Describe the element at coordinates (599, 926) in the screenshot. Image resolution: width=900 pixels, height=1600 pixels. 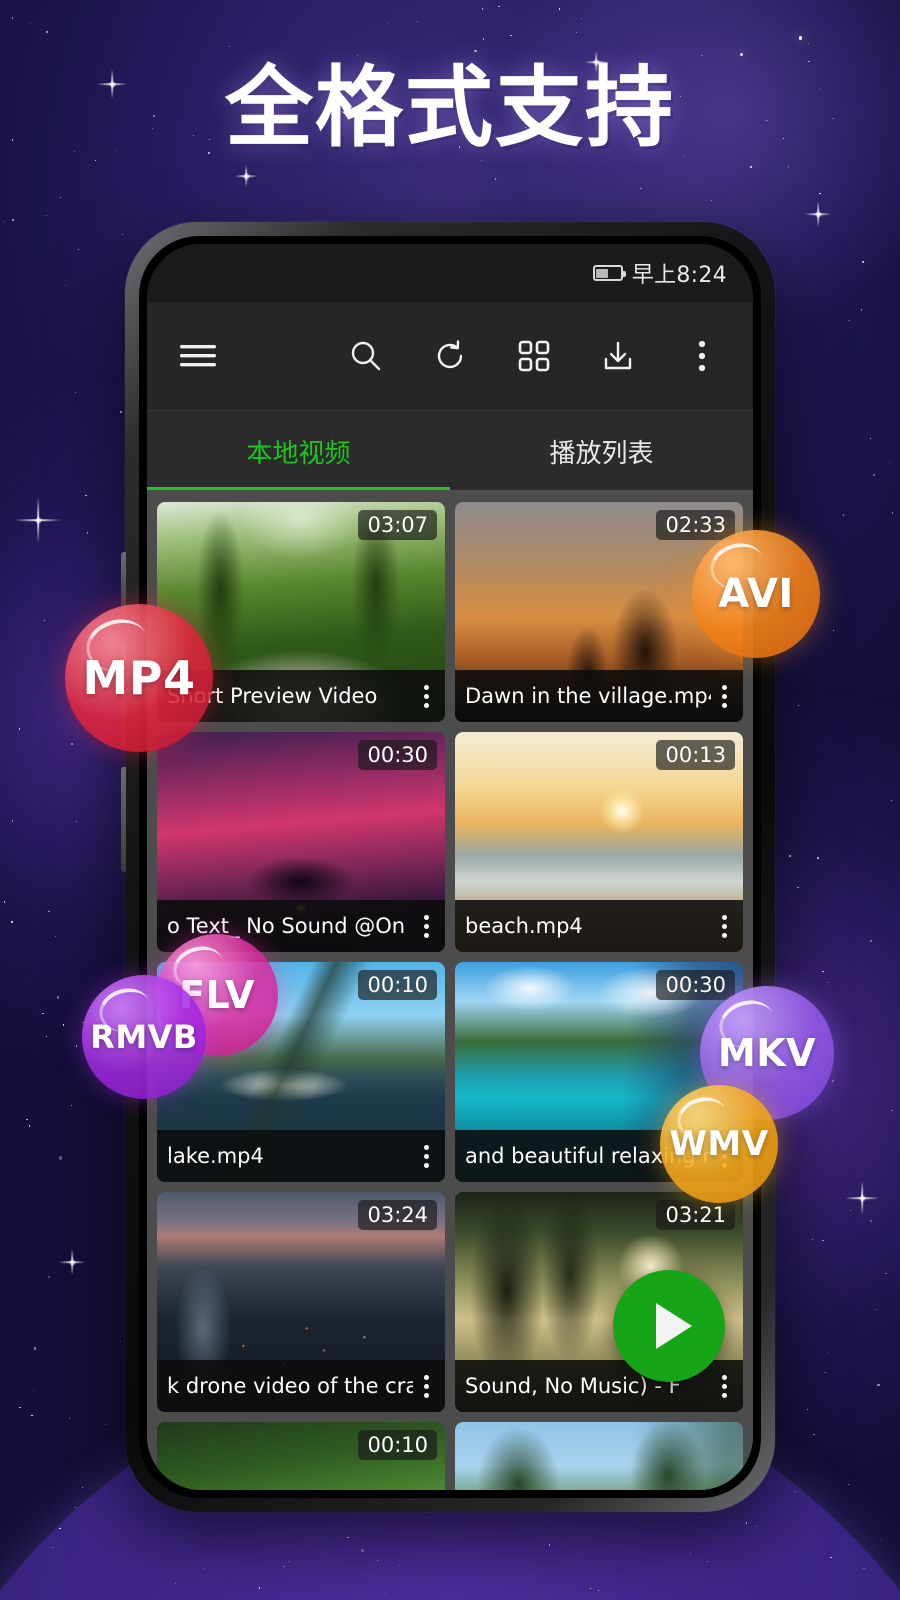
I see `video-card-footer: beach.mp4` at that location.